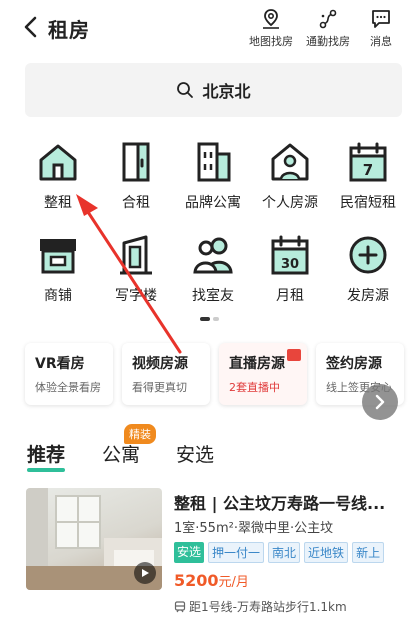 This screenshot has height=628, width=416. Describe the element at coordinates (140, 434) in the screenshot. I see `tab-badge: 精装` at that location.